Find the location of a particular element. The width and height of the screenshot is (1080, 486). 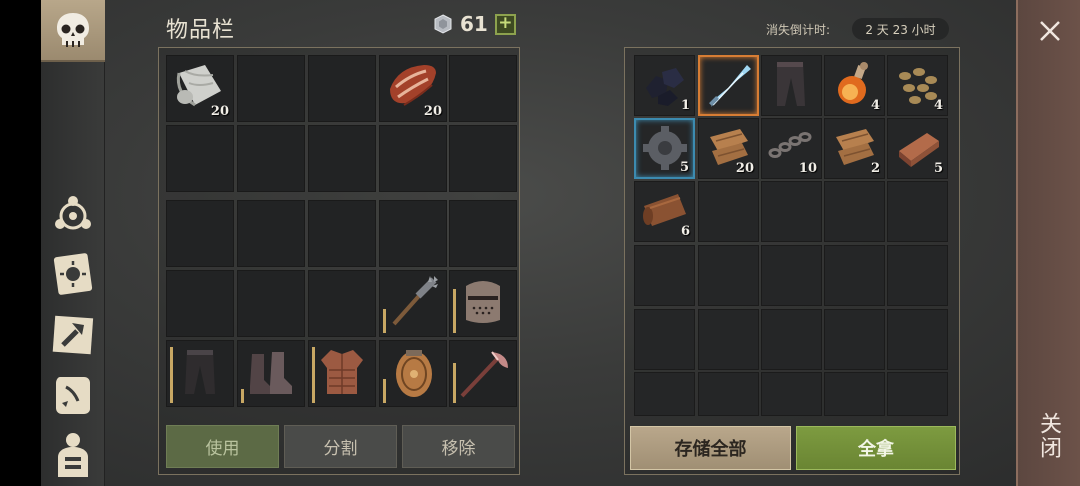

currency-display: 61 + is located at coordinates (474, 24).